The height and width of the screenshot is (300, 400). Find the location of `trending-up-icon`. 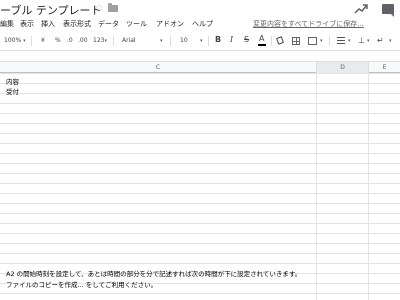

trending-up-icon is located at coordinates (361, 9).